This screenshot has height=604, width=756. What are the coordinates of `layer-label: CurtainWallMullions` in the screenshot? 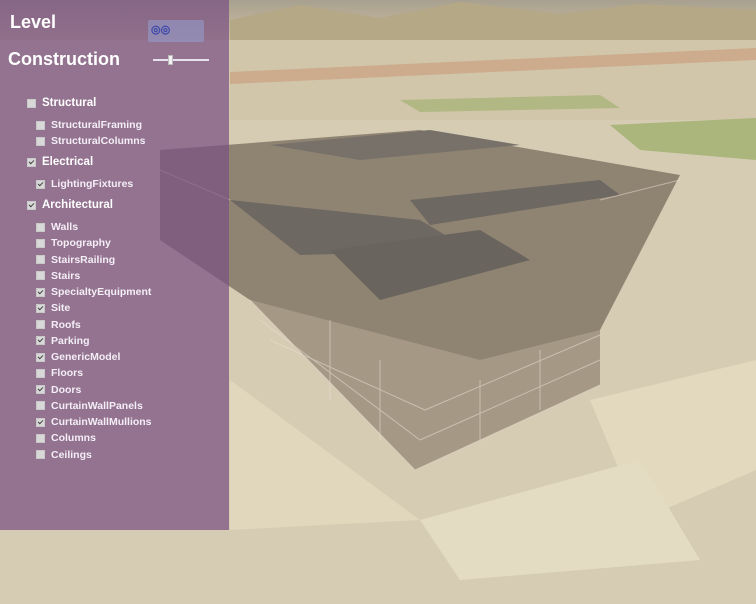 It's located at (101, 422).